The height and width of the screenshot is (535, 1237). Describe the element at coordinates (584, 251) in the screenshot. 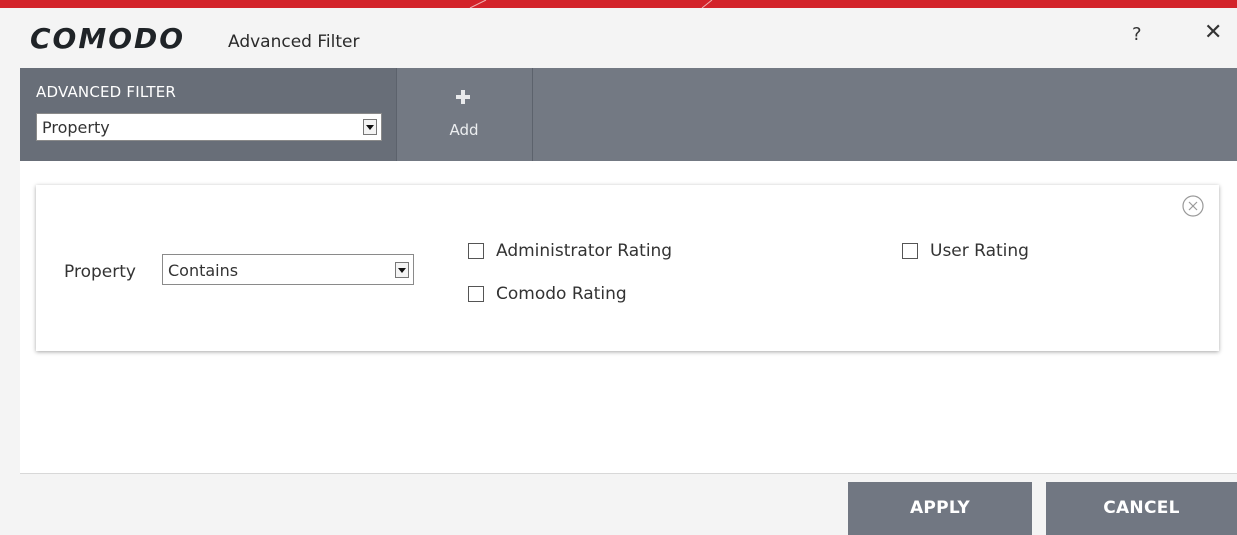

I see `checkbox-label: Administrator Rating` at that location.